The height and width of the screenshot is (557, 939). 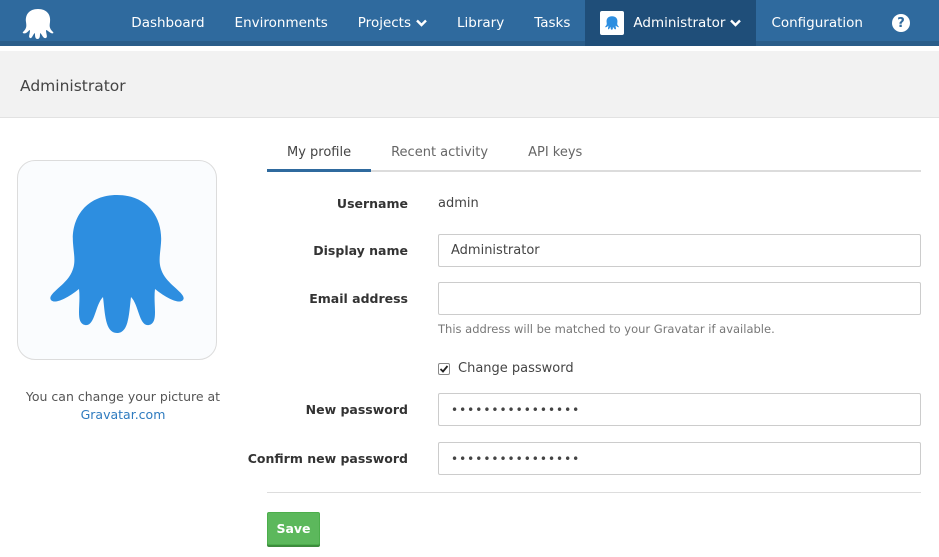 I want to click on nav-projects: Projects, so click(x=392, y=23).